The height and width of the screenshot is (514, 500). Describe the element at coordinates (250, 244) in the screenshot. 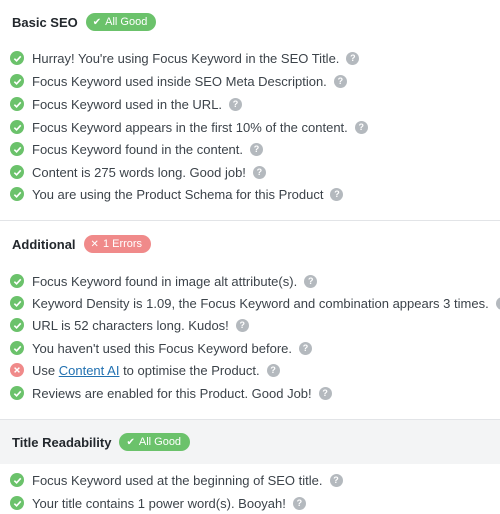

I see `section-header-additional: Additional ✕ 1 Errors` at that location.